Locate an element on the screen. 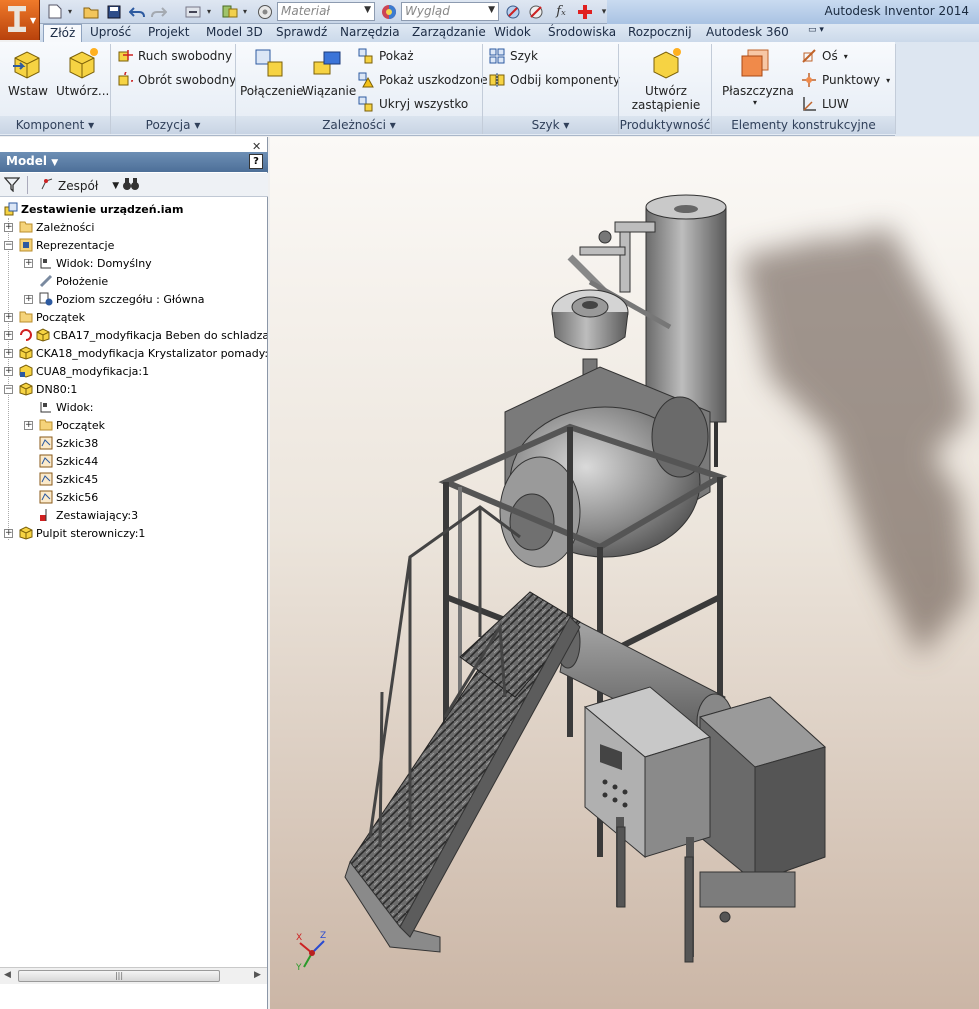 The width and height of the screenshot is (979, 1009). open-folder-icon is located at coordinates (91, 11).